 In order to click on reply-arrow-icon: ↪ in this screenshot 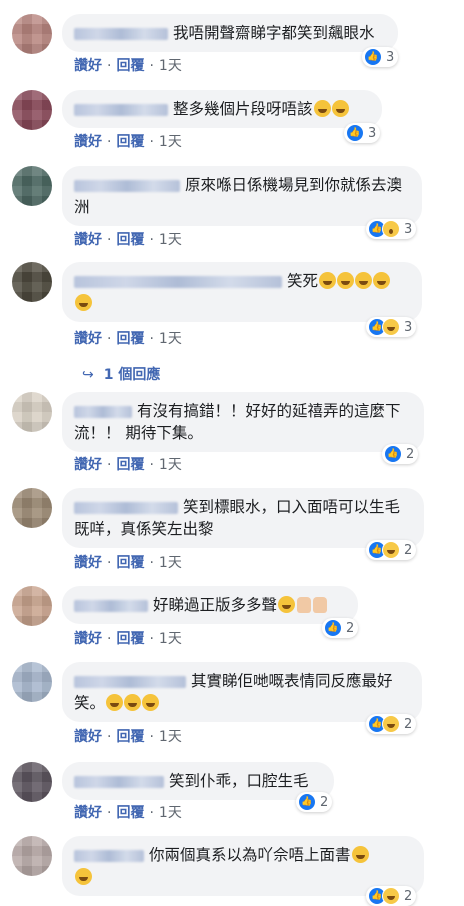, I will do `click(88, 375)`.